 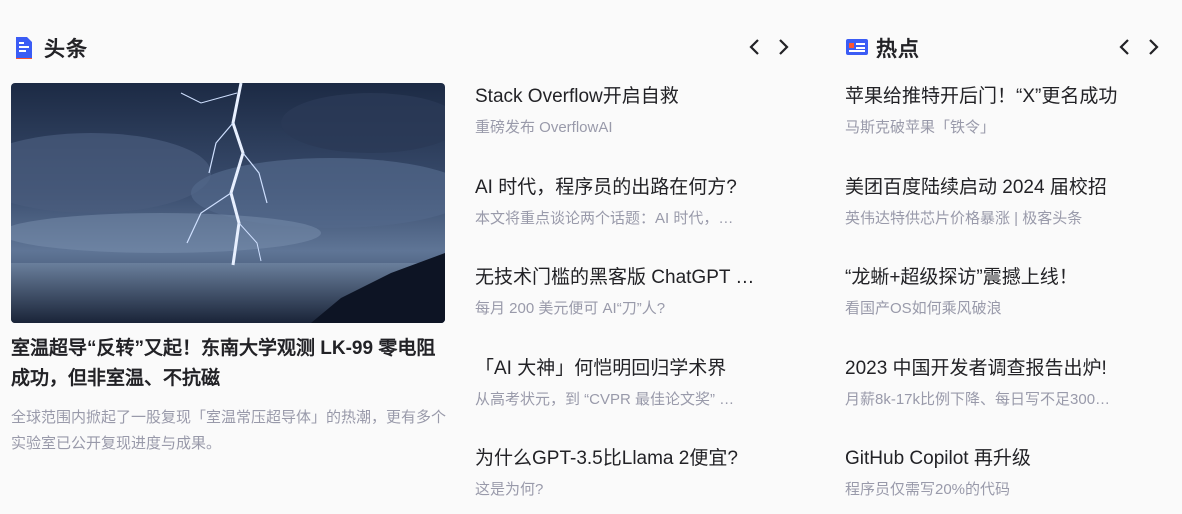 I want to click on list-item: 苹果给推特开后门！“X”更名成功 马斯克破苹果「铁令」, so click(x=1000, y=128).